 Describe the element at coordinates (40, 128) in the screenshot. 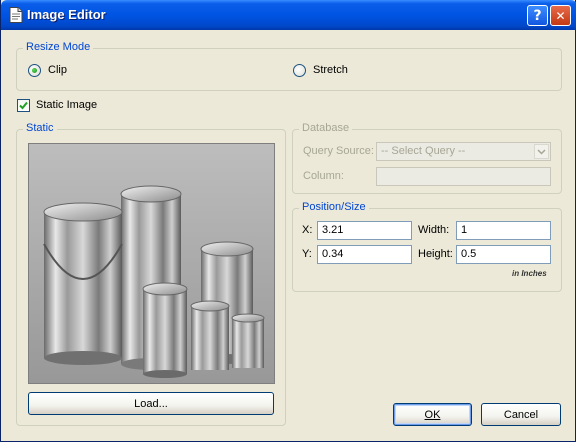

I see `static-legend: Static` at that location.